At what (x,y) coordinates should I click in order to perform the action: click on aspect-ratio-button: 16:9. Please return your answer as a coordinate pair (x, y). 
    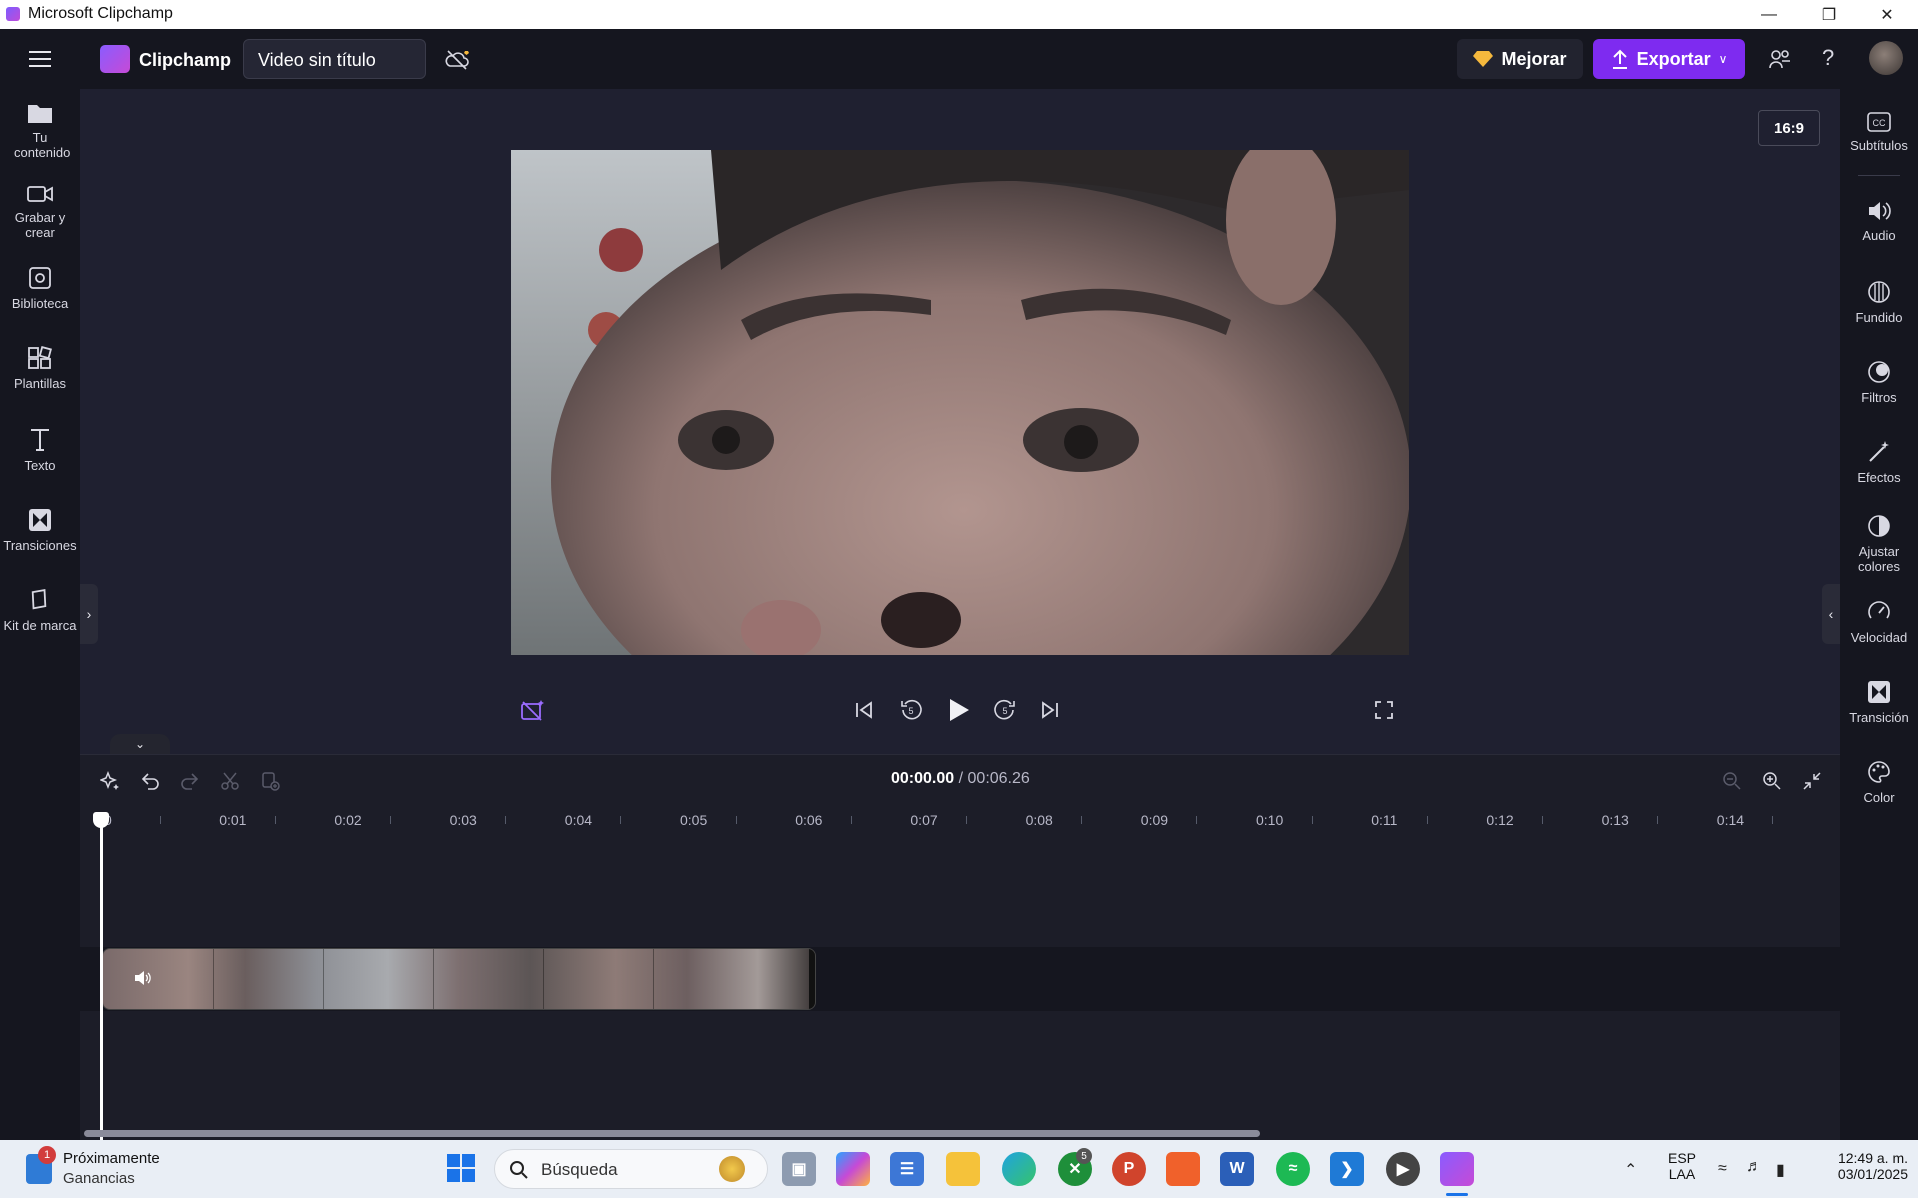
    Looking at the image, I should click on (1789, 128).